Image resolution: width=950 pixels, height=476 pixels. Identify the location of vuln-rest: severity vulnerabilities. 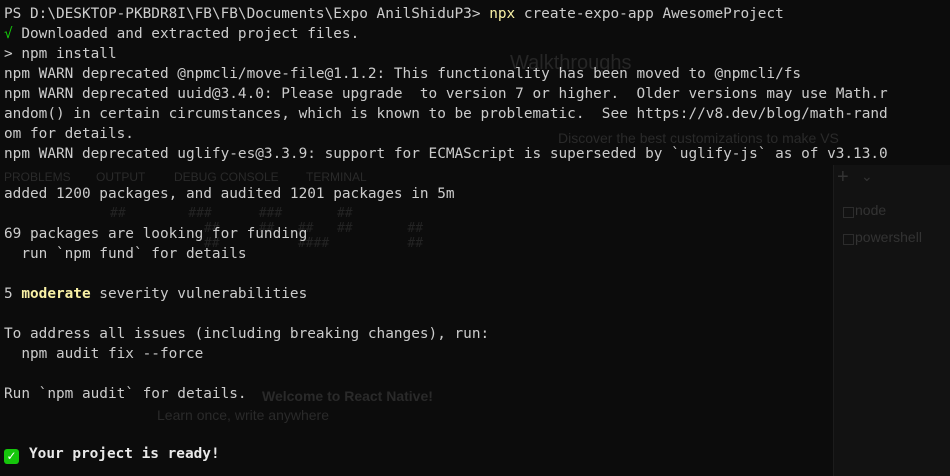
(199, 294).